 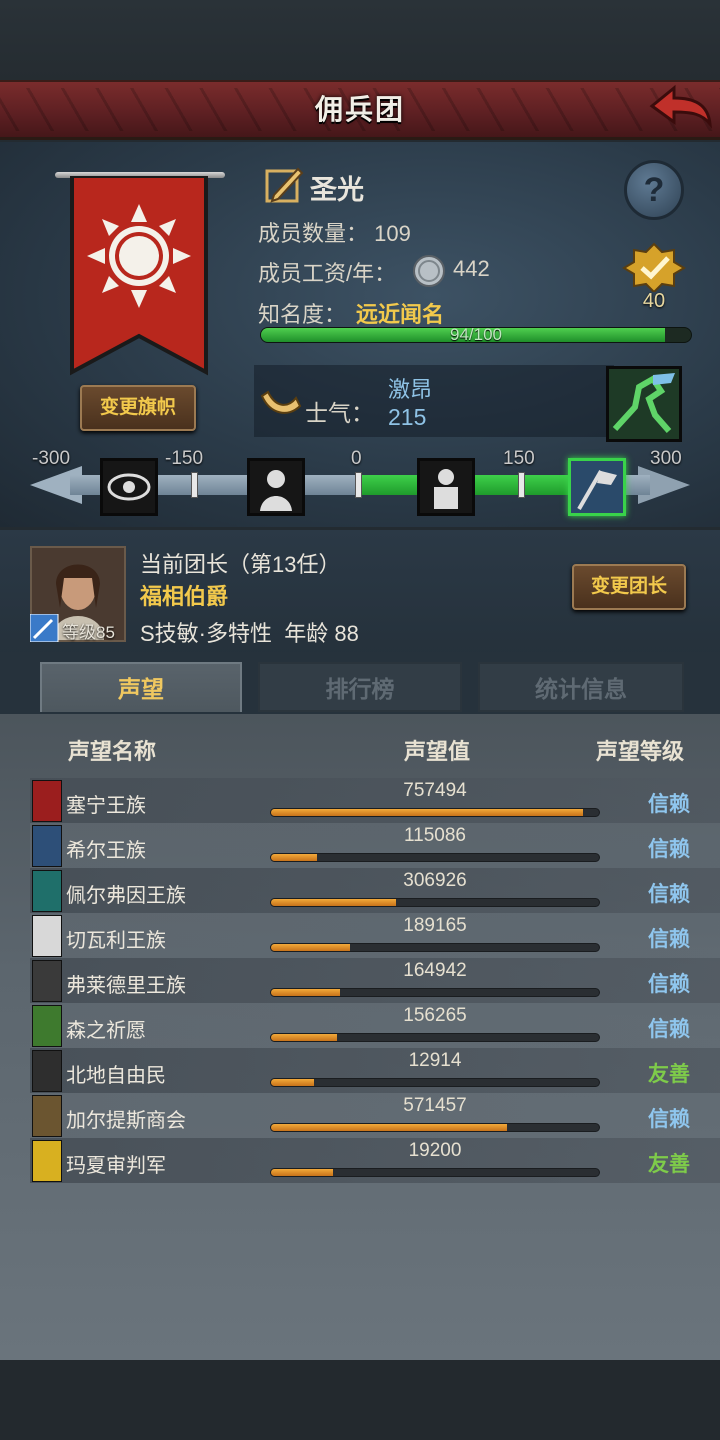 What do you see at coordinates (126, 986) in the screenshot?
I see `faction-name: 弗莱德里王族` at bounding box center [126, 986].